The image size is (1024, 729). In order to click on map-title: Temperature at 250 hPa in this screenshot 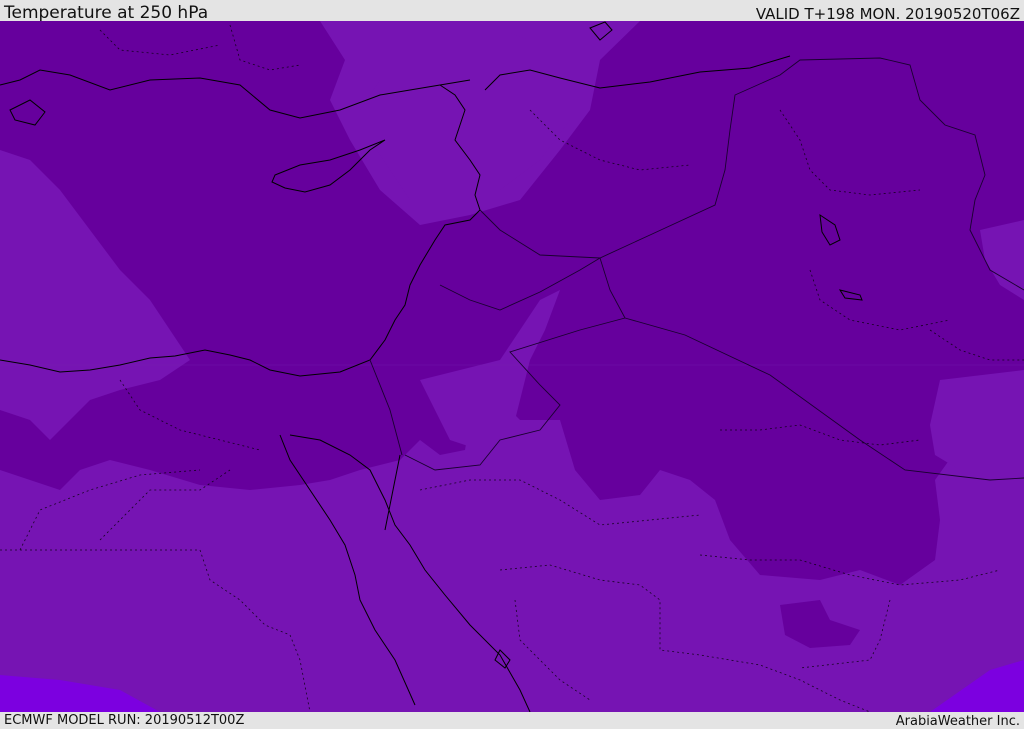, I will do `click(106, 13)`.